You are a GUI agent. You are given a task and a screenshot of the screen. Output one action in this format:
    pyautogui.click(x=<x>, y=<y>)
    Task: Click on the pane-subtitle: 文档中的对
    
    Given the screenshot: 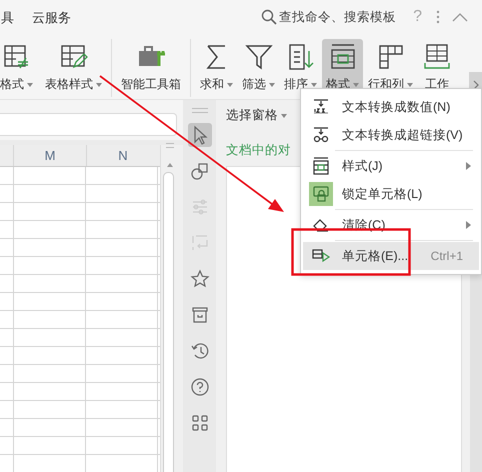 What is the action you would take?
    pyautogui.click(x=259, y=150)
    